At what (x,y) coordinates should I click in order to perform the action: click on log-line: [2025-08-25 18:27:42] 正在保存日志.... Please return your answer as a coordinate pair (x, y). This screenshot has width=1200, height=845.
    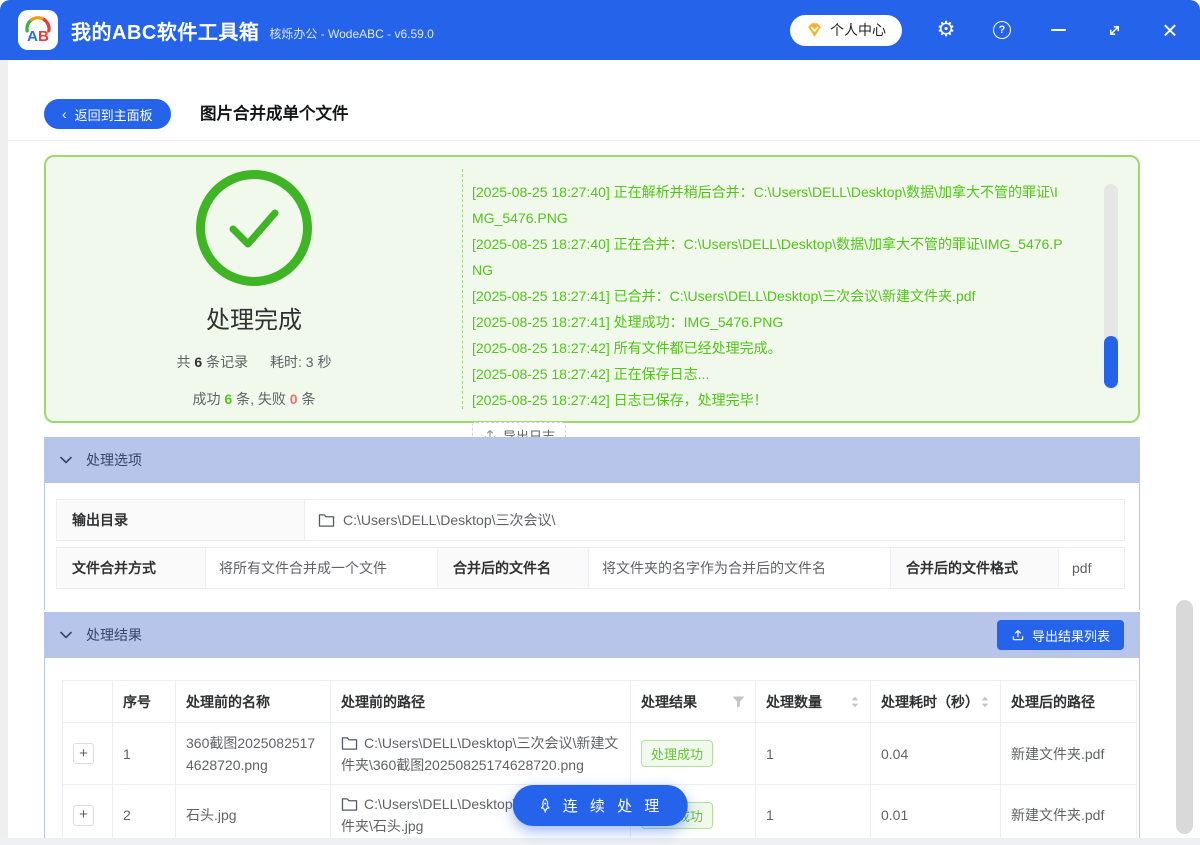
    Looking at the image, I should click on (591, 374).